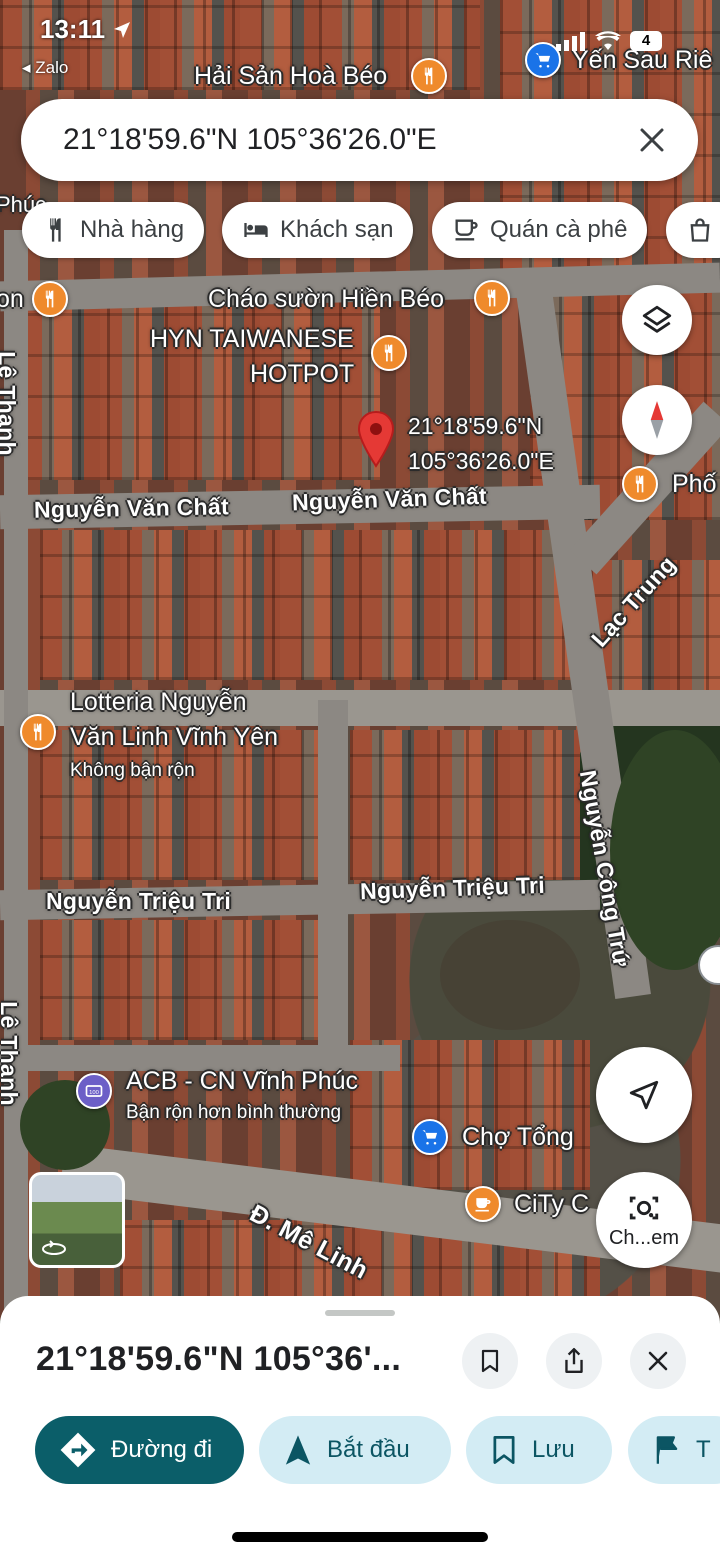 The height and width of the screenshot is (1558, 720). Describe the element at coordinates (252, 339) in the screenshot. I see `poi-name-line1: HYN TAIWANESE` at that location.